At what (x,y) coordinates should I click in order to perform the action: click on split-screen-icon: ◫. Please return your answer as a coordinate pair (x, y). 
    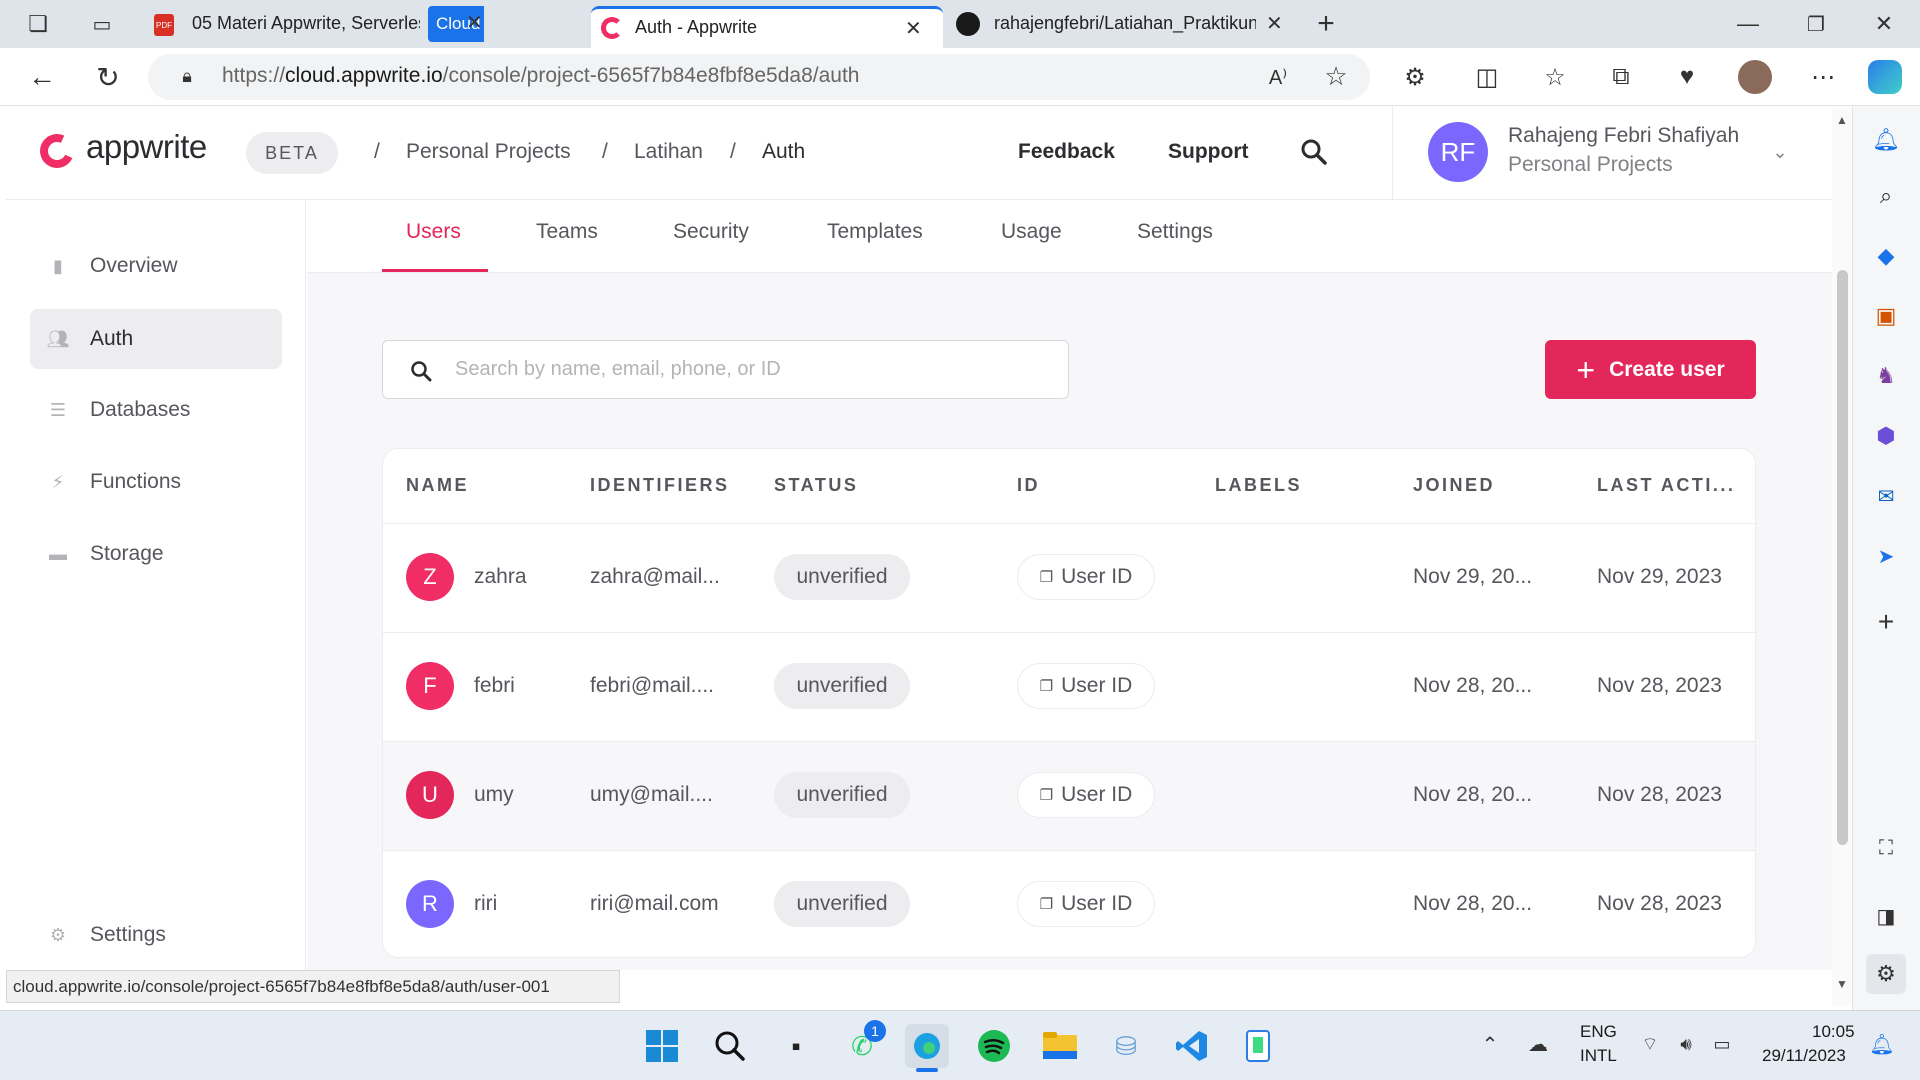
    Looking at the image, I should click on (1487, 77).